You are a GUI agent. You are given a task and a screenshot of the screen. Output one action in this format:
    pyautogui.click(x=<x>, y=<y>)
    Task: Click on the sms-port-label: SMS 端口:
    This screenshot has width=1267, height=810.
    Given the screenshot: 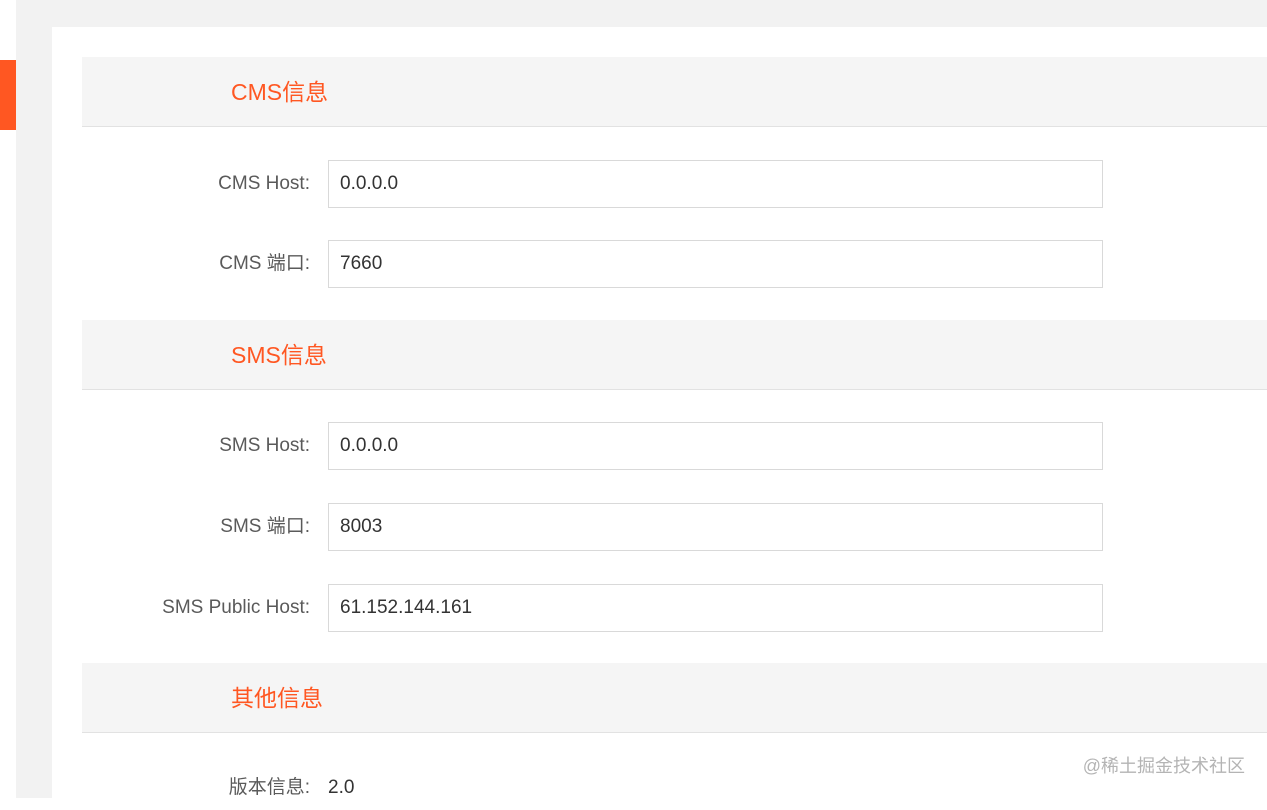 What is the action you would take?
    pyautogui.click(x=265, y=526)
    